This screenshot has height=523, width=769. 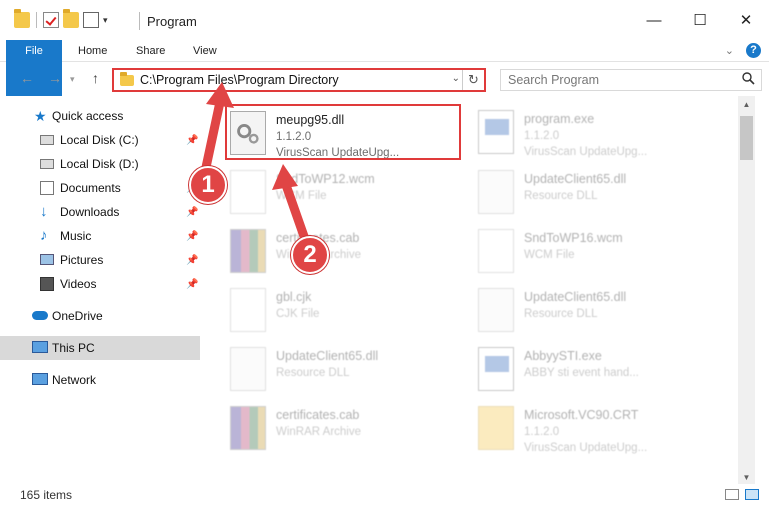 I want to click on scroll-down-icon: ▼, so click(x=746, y=477).